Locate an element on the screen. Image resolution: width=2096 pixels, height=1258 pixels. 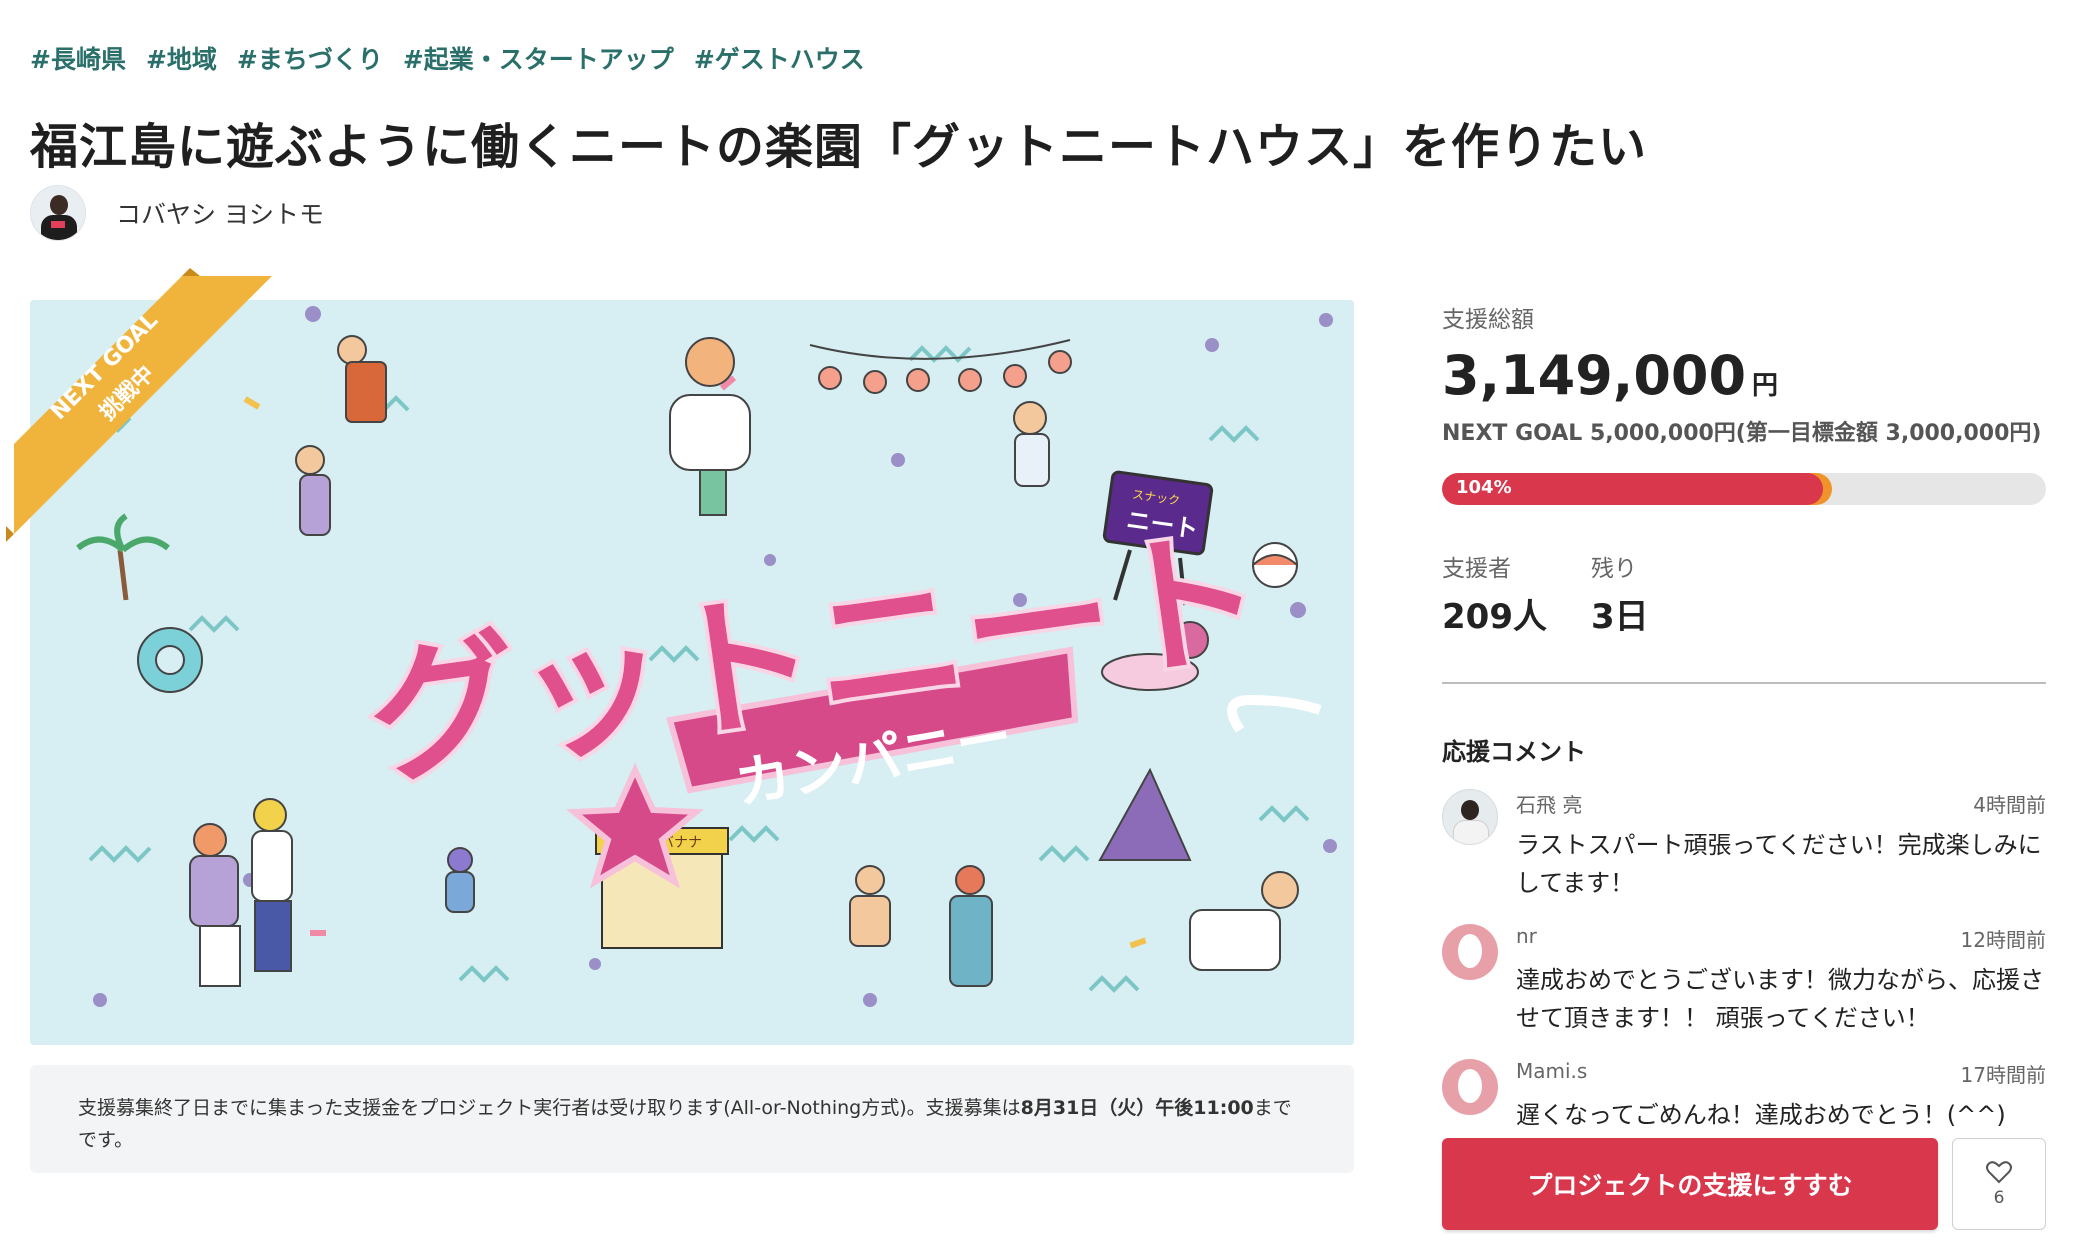
support-project-button: プロジェクトの支援にすすむ is located at coordinates (1690, 1184).